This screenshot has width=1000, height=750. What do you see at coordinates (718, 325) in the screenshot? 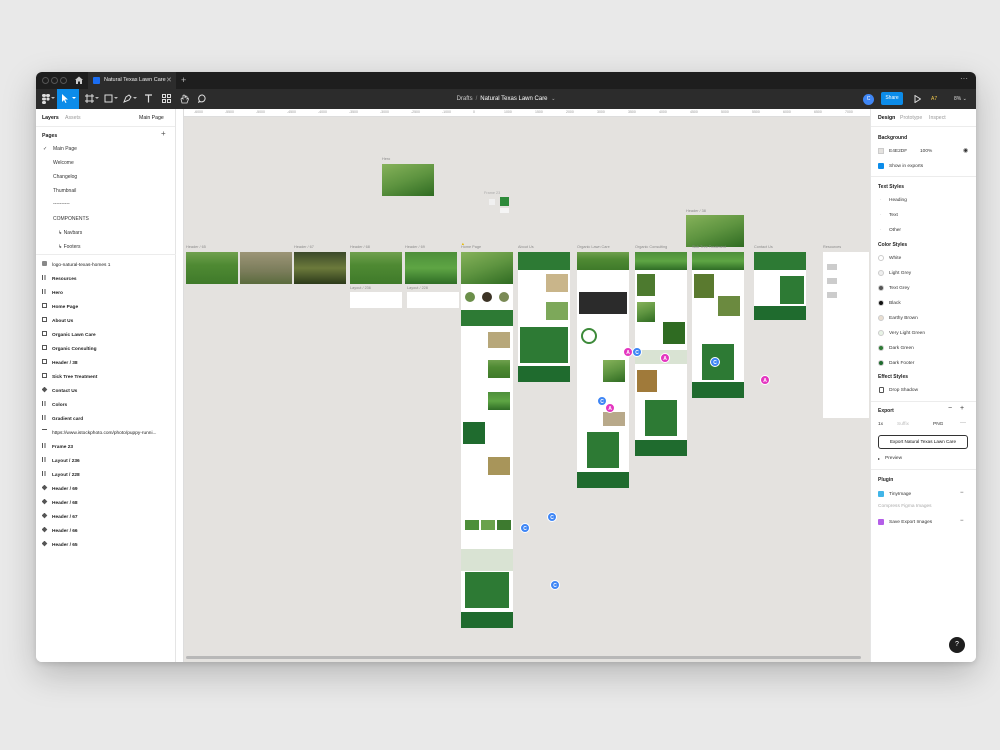
I see `frame-sick-tree-treatment` at bounding box center [718, 325].